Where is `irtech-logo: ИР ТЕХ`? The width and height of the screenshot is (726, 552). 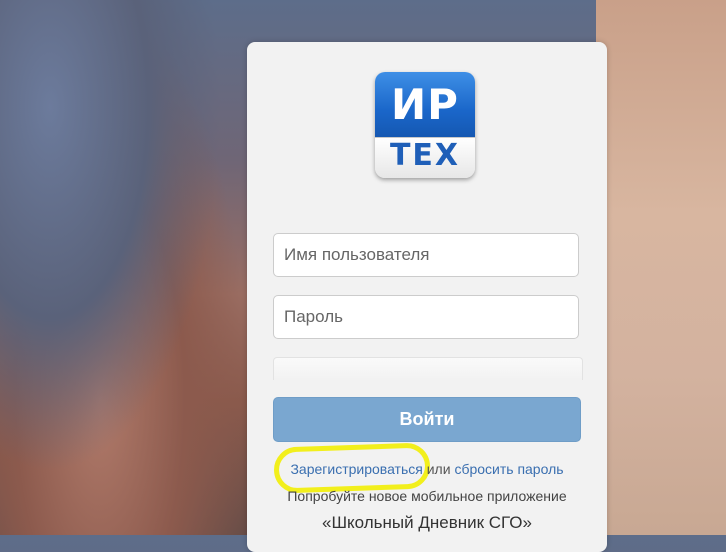 irtech-logo: ИР ТЕХ is located at coordinates (425, 125).